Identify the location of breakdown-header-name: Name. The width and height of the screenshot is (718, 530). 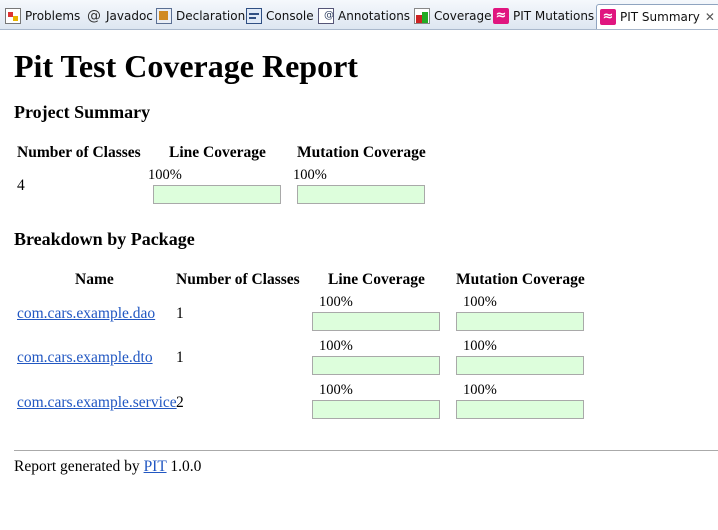
(94, 279).